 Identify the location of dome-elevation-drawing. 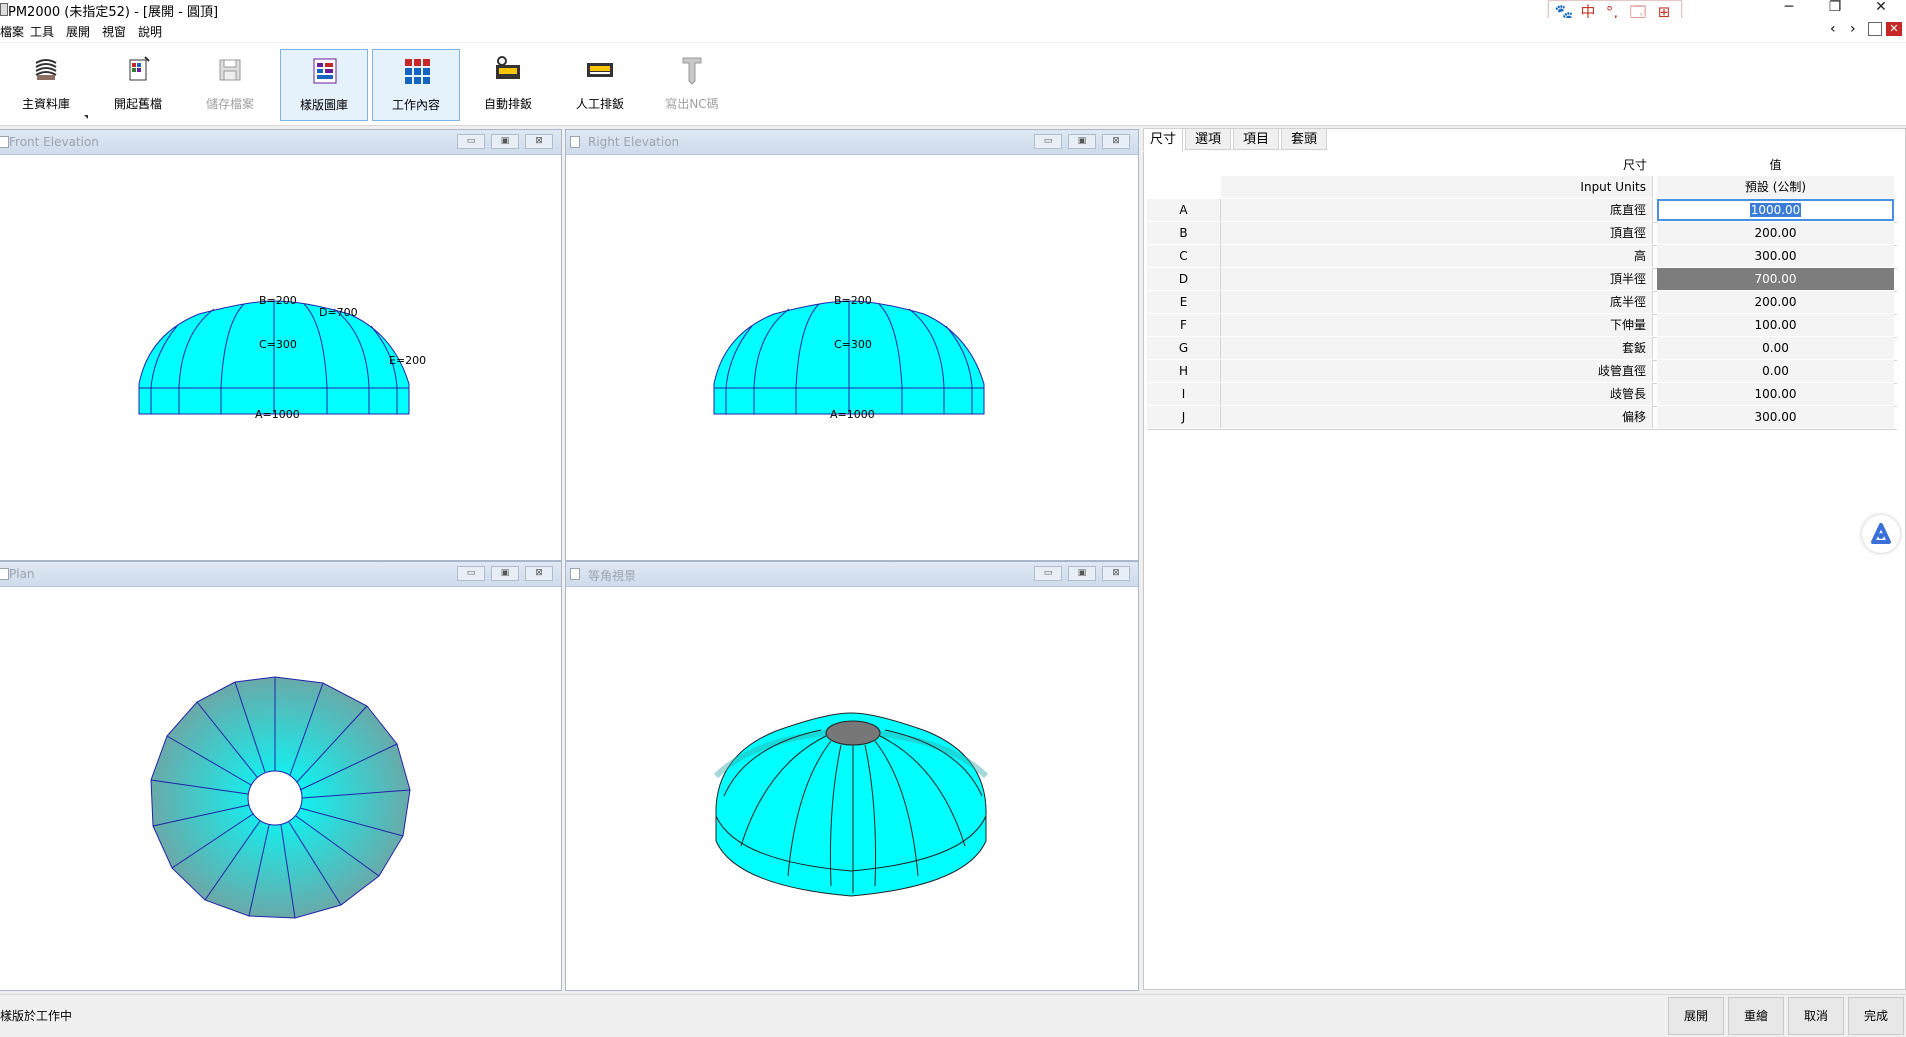
(849, 357).